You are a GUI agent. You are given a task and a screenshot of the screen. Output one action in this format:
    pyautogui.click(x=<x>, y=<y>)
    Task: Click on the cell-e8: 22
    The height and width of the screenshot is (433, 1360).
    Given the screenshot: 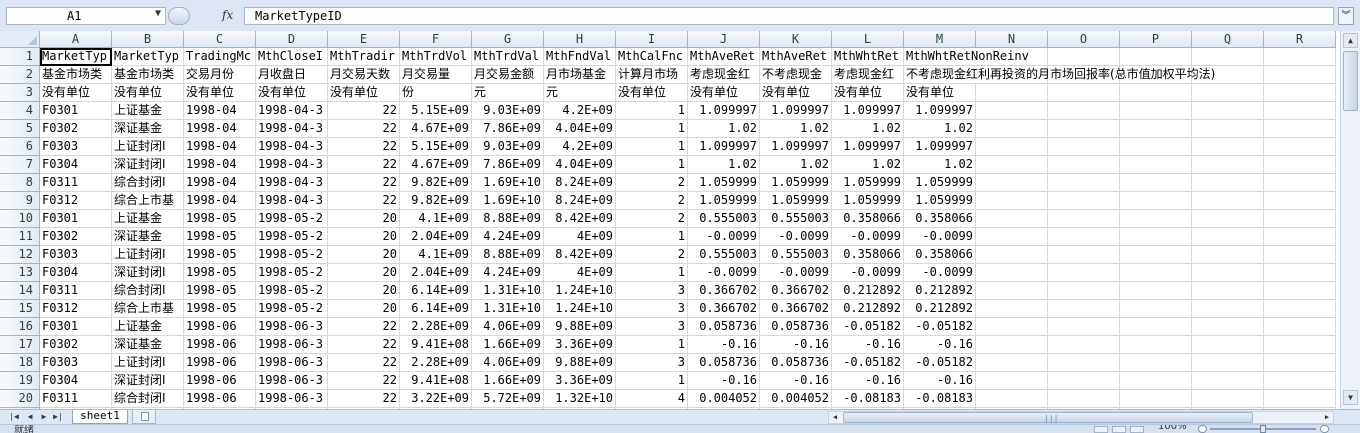 What is the action you would take?
    pyautogui.click(x=364, y=183)
    